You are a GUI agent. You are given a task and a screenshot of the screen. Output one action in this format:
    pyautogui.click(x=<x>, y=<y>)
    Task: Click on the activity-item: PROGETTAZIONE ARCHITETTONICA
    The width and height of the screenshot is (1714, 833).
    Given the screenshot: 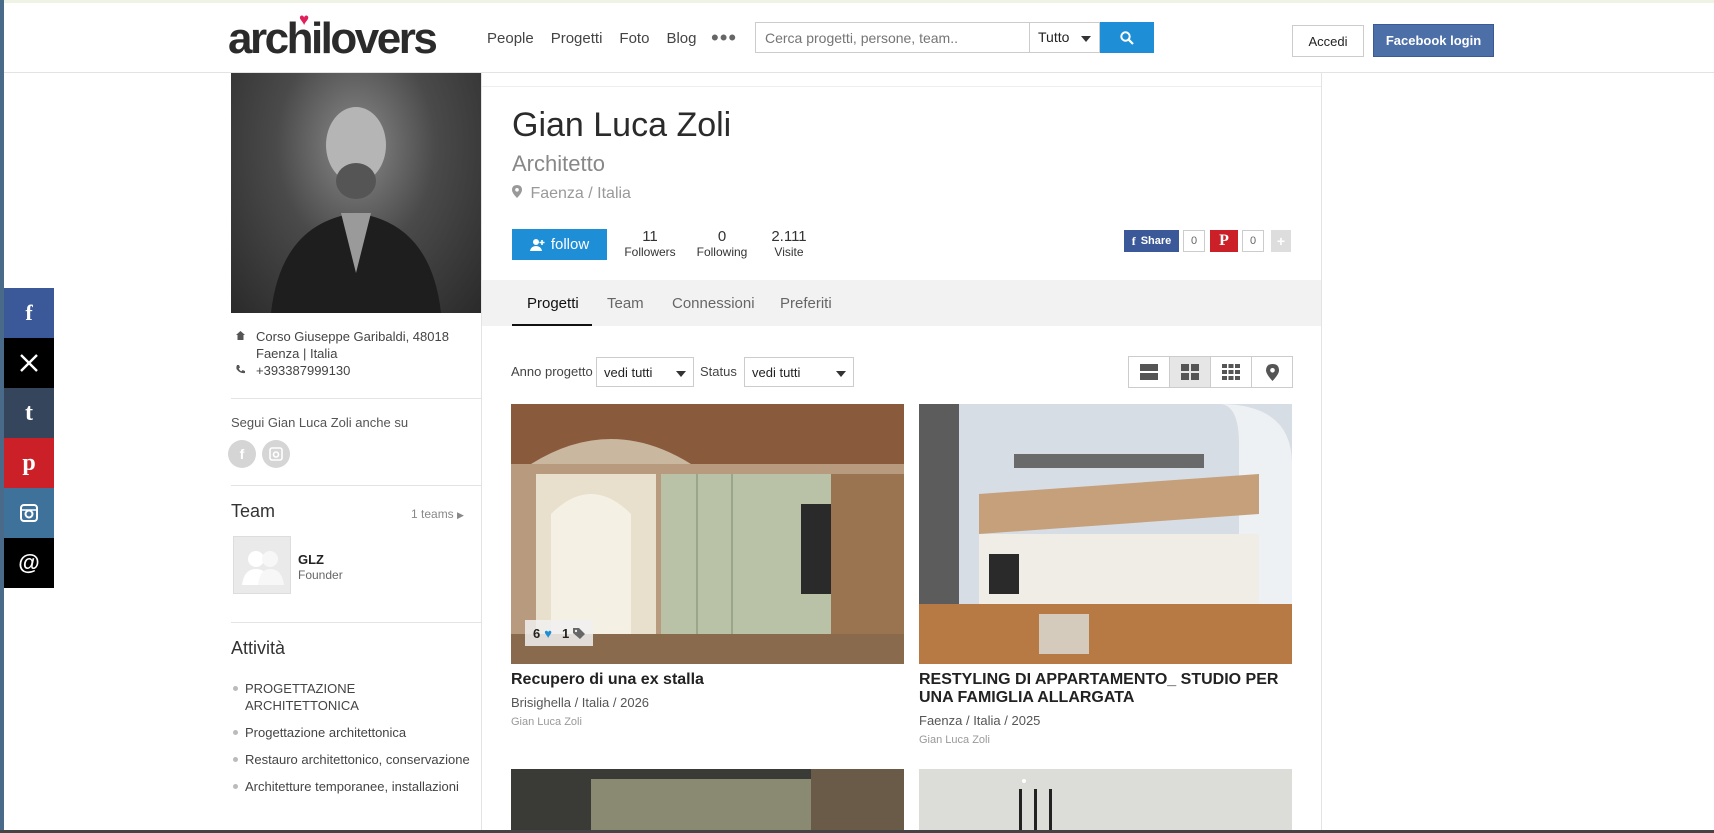 What is the action you would take?
    pyautogui.click(x=351, y=697)
    